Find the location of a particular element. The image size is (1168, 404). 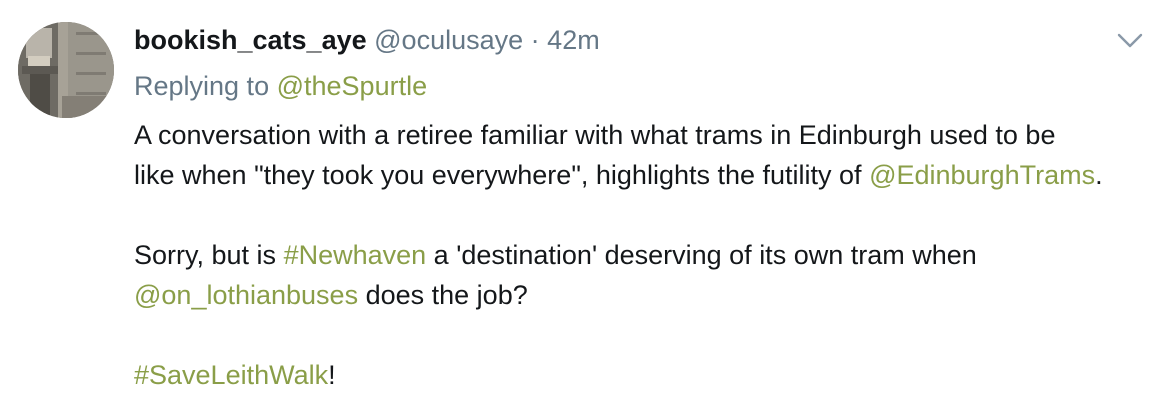

replying-to: Replying to @theSpurtle is located at coordinates (280, 86).